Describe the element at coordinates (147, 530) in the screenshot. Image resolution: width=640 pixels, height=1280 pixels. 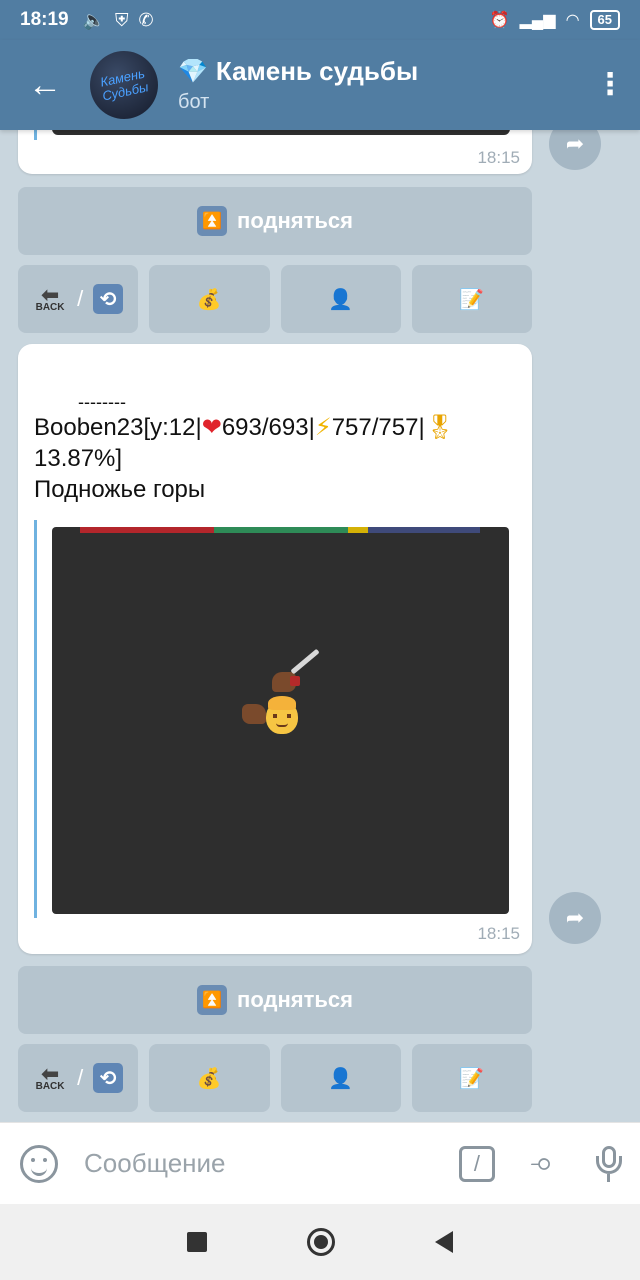
I see `hp-bar` at that location.